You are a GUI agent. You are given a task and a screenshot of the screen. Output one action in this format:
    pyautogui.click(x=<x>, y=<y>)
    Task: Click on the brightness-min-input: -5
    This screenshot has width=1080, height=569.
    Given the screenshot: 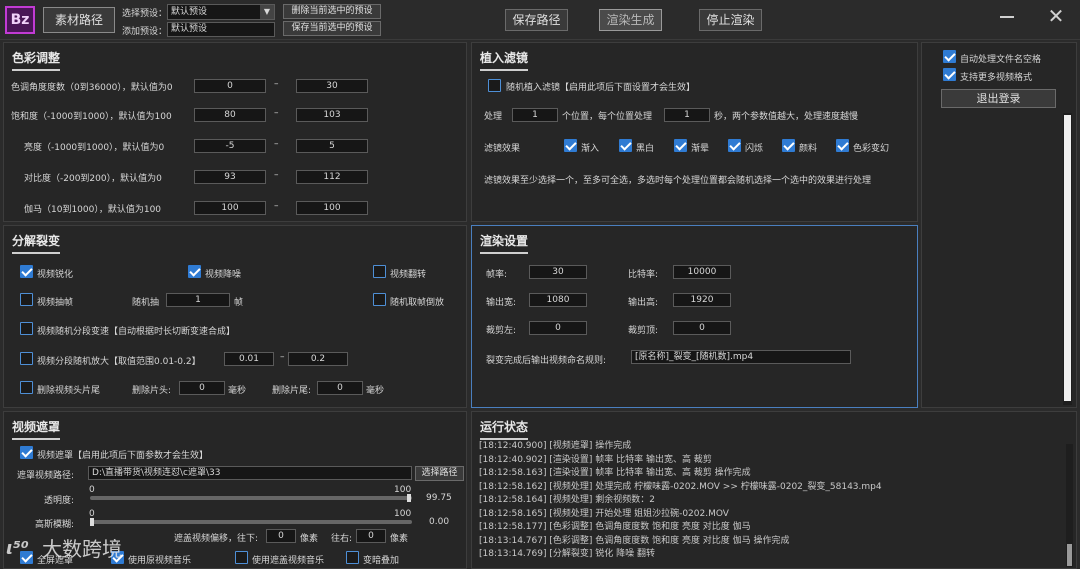 What is the action you would take?
    pyautogui.click(x=230, y=146)
    